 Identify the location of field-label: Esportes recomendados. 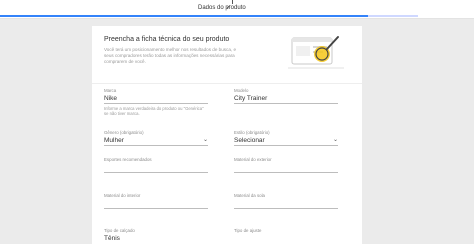
(128, 159).